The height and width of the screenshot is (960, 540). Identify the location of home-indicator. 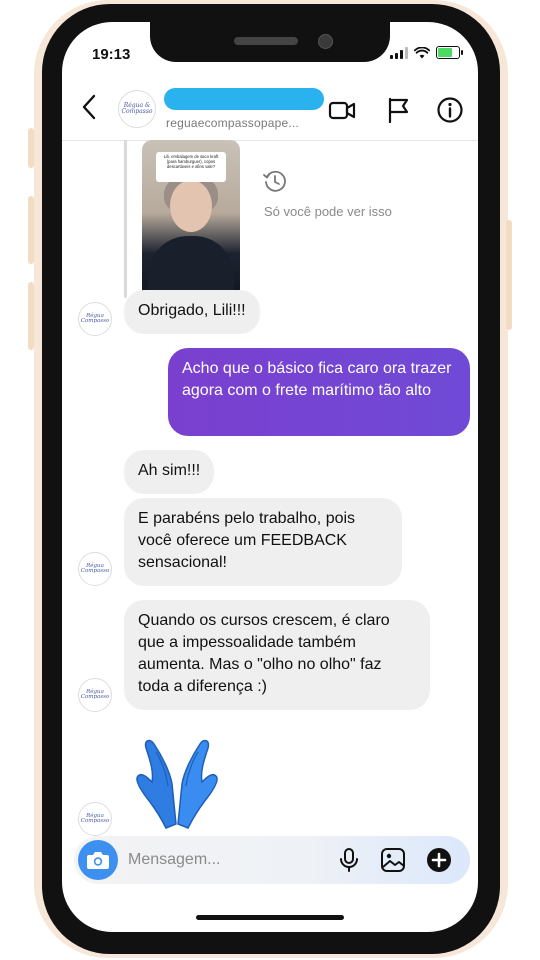
(270, 917).